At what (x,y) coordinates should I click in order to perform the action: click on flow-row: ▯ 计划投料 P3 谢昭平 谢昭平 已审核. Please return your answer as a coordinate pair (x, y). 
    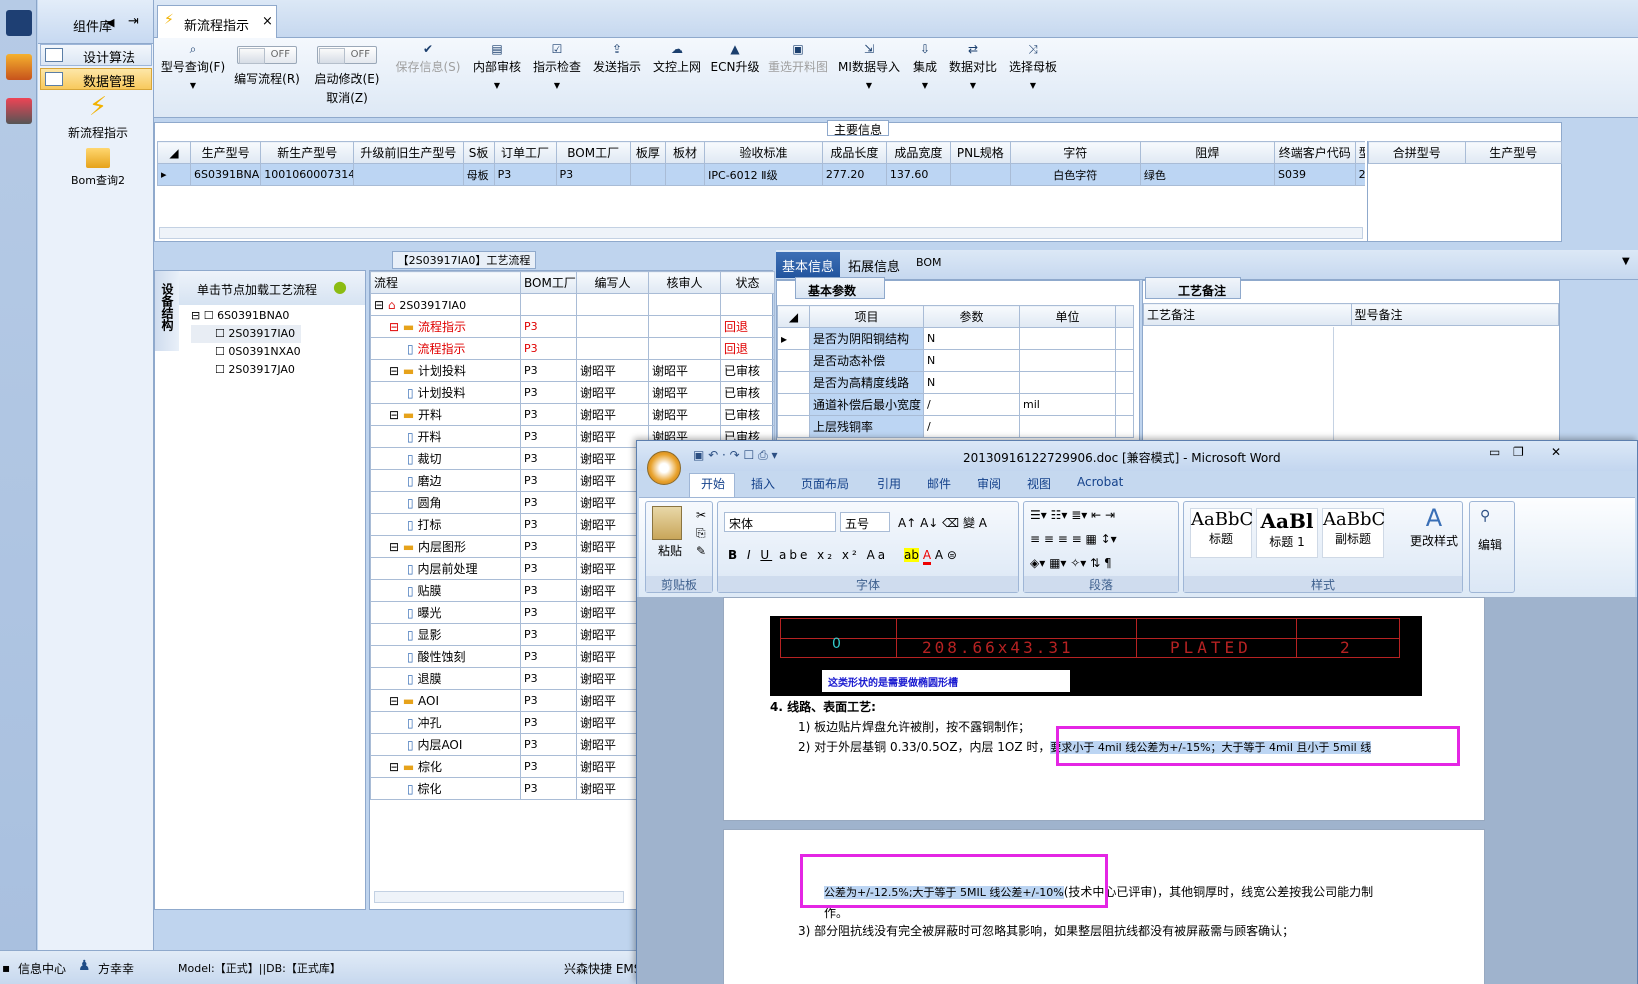
    Looking at the image, I should click on (572, 392).